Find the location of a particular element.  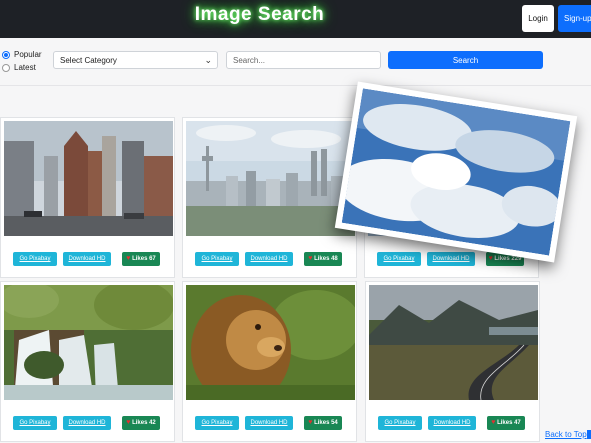

image-card: Go Pixabay Download HD ♥ Likes 47 is located at coordinates (452, 361).